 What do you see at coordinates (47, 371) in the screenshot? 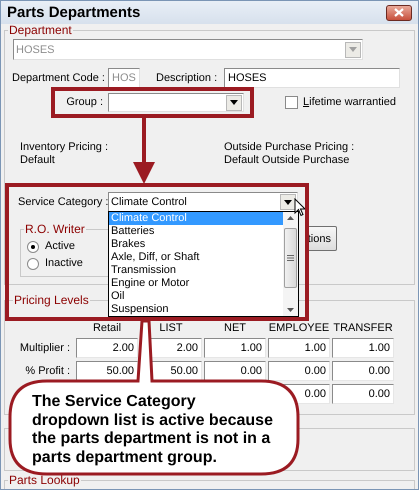
I see `row-label: % Profit :` at bounding box center [47, 371].